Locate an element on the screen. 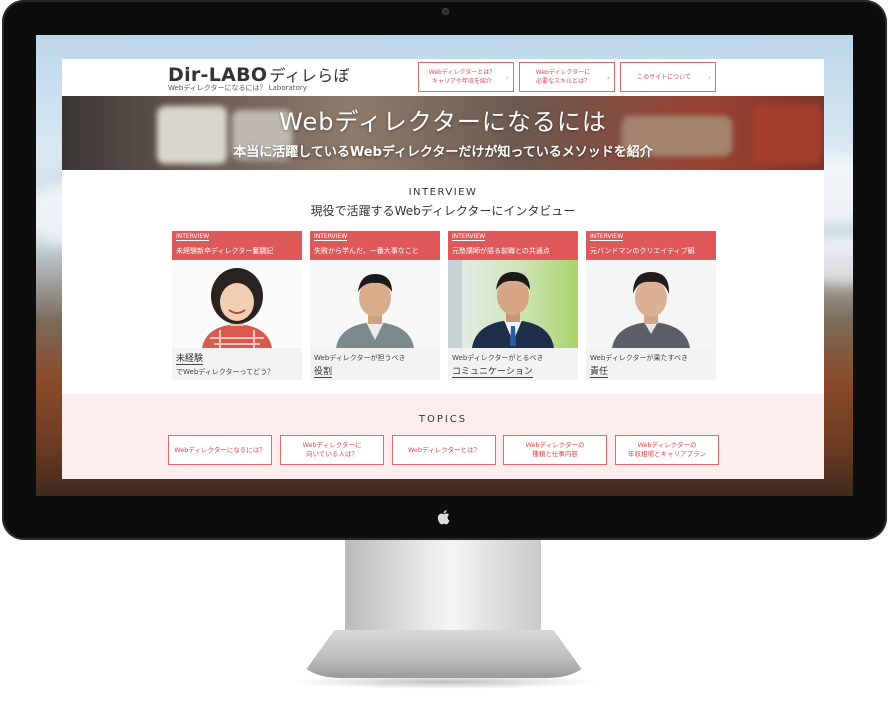 Image resolution: width=889 pixels, height=717 pixels. interview-card-3: INTERVIEW 元塾講師が語る前職との共通点 Webディレクターがとるべき is located at coordinates (513, 305).